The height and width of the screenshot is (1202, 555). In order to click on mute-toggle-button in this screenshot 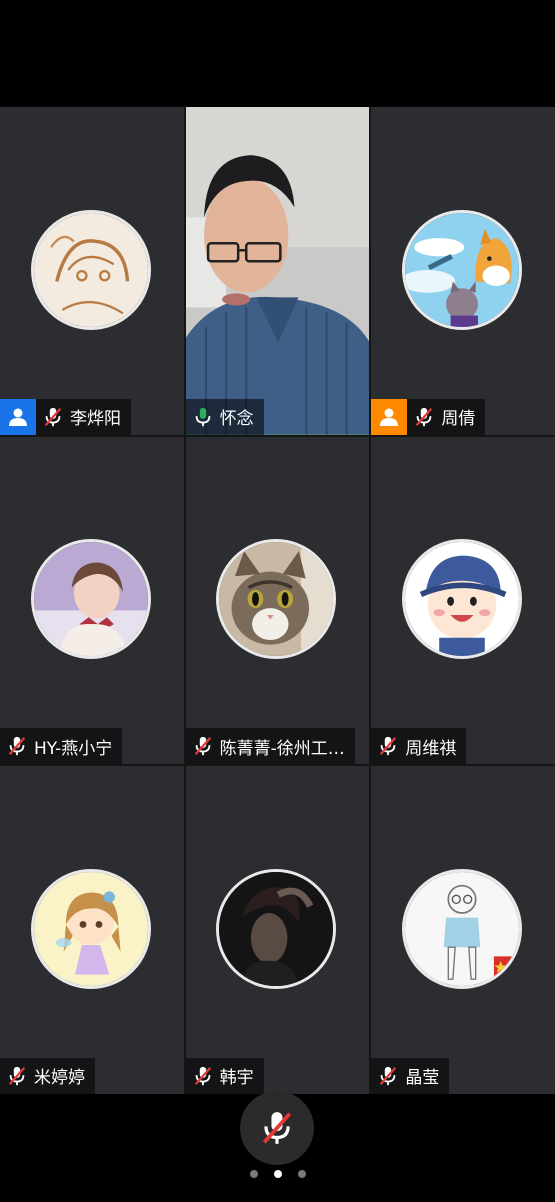, I will do `click(277, 1128)`.